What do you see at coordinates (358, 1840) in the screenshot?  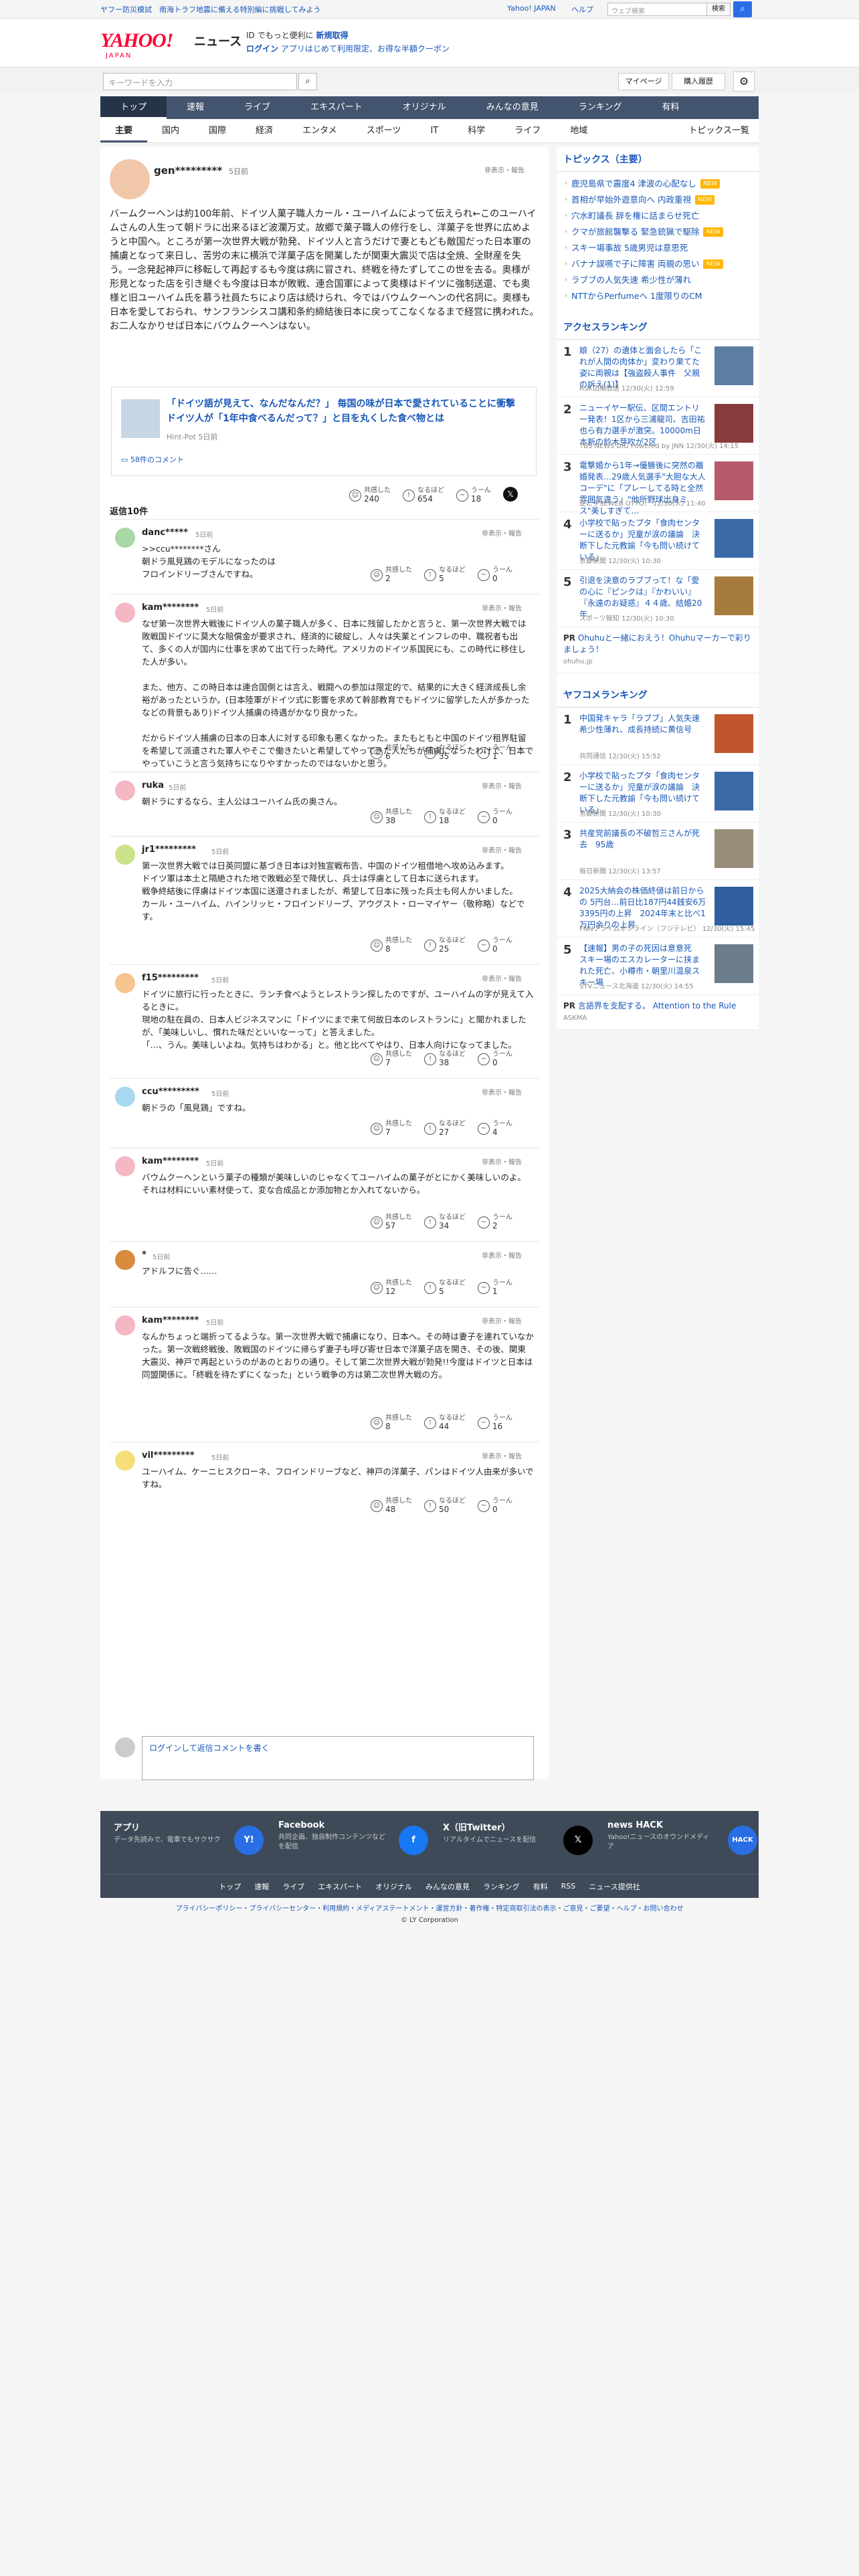 I see `footer-app-promo: Facebook 共同企画、独自制作コンテンツなどを配信 f` at bounding box center [358, 1840].